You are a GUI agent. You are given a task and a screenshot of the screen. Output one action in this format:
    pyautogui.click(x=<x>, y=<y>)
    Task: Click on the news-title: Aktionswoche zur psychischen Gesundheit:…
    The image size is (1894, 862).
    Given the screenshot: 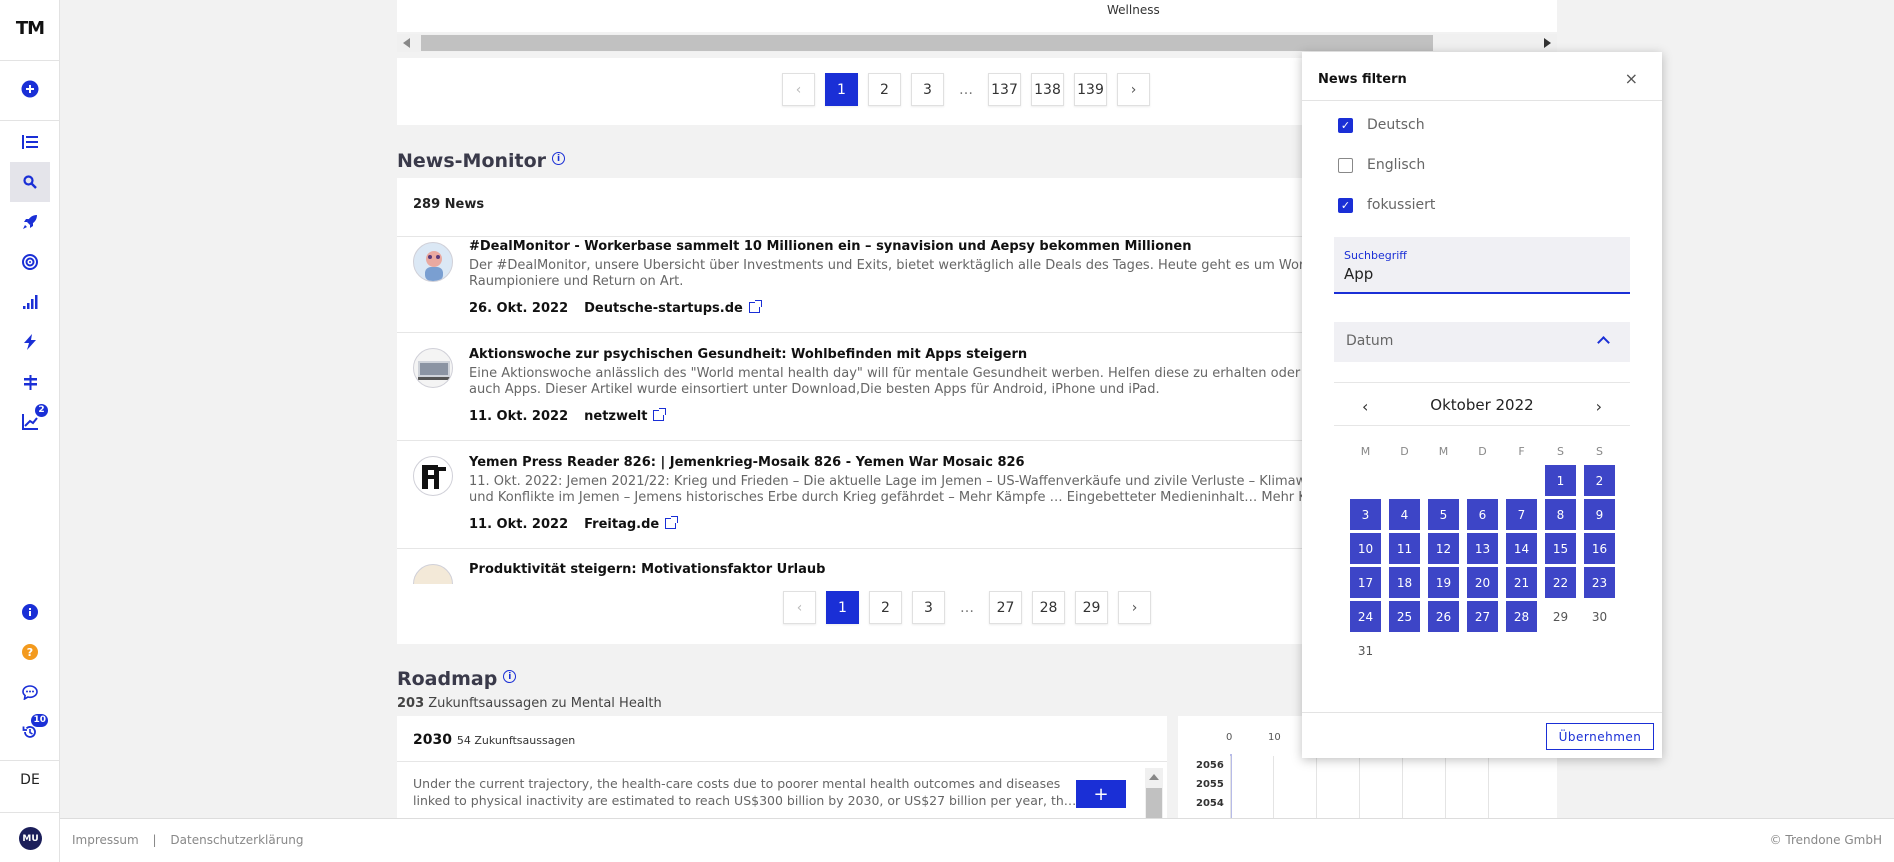 What is the action you would take?
    pyautogui.click(x=748, y=354)
    